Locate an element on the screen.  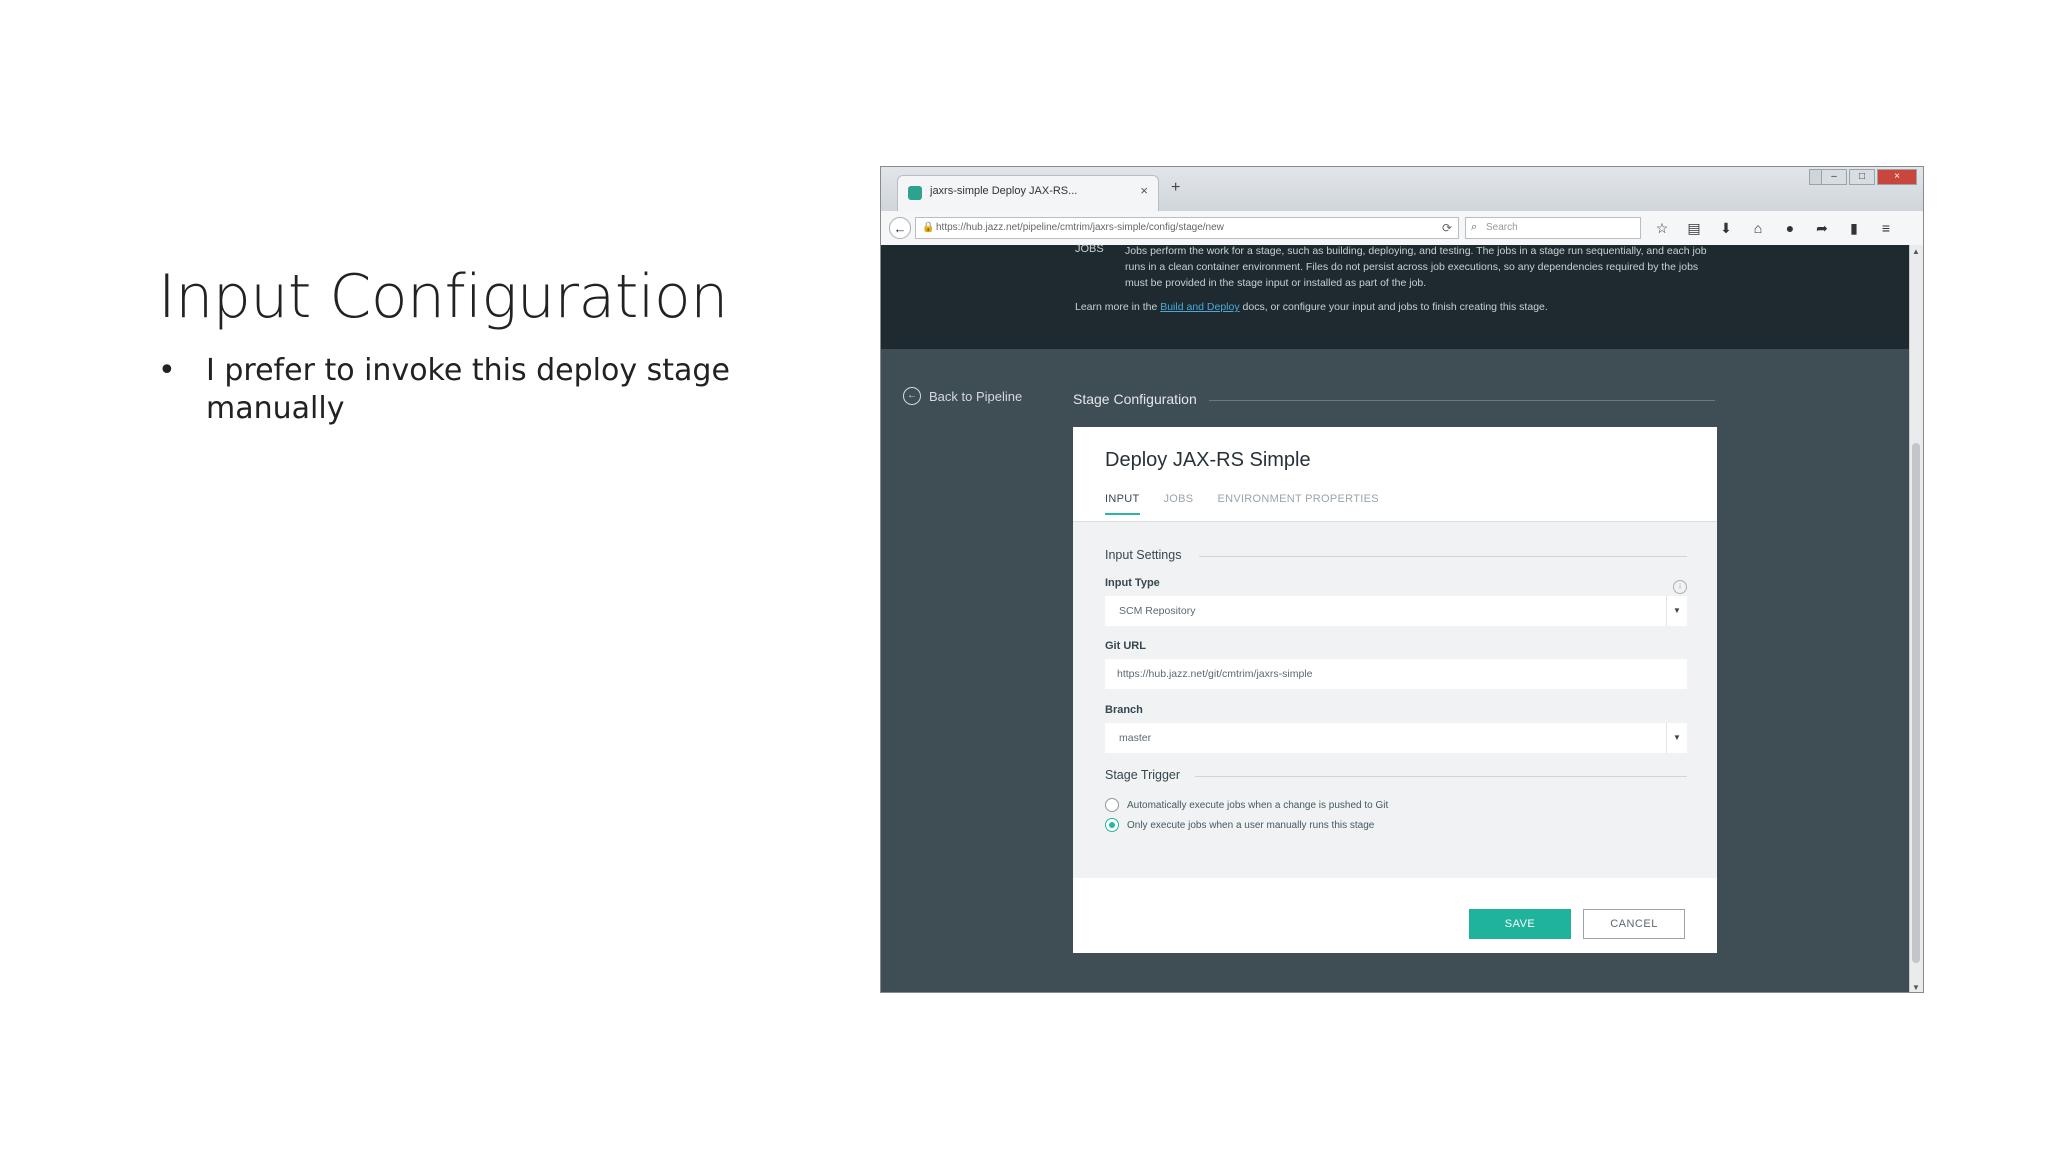
input-settings-heading: Input Settings is located at coordinates (1143, 555).